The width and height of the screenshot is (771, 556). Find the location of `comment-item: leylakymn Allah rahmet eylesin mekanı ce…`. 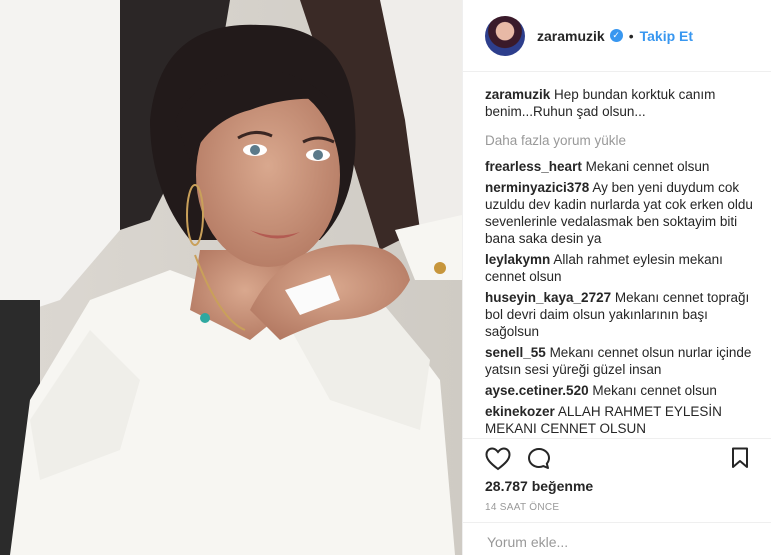

comment-item: leylakymn Allah rahmet eylesin mekanı ce… is located at coordinates (619, 268).